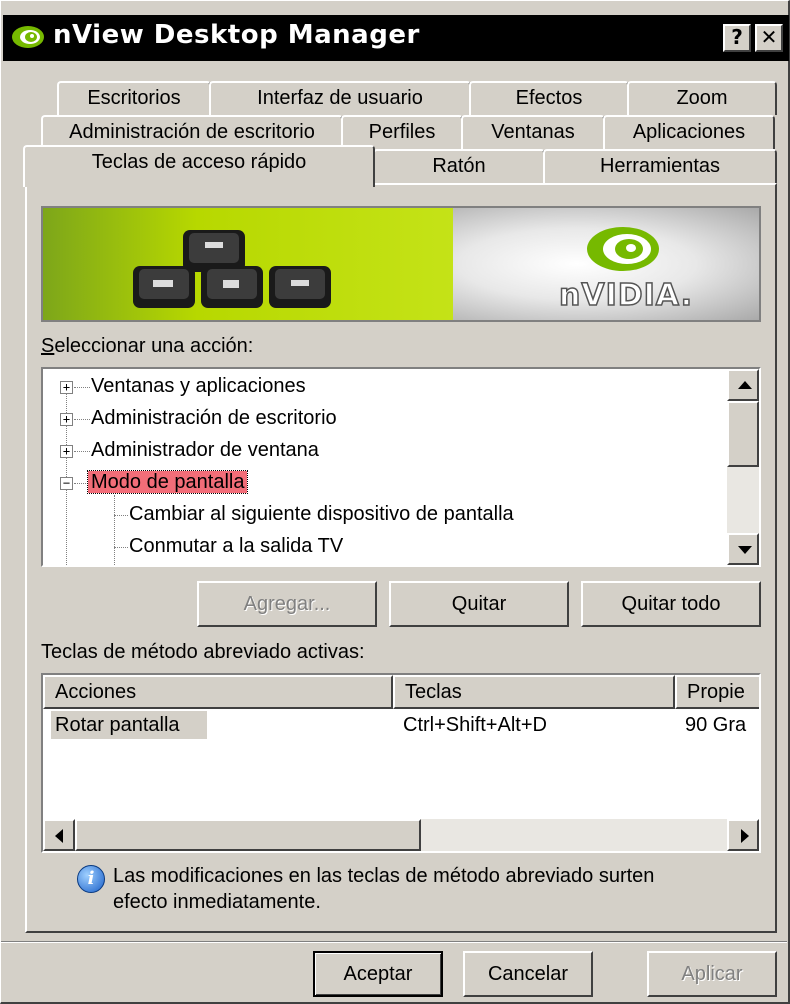 The width and height of the screenshot is (790, 1004). I want to click on select-action-label: Seleccionar una acción:, so click(147, 346).